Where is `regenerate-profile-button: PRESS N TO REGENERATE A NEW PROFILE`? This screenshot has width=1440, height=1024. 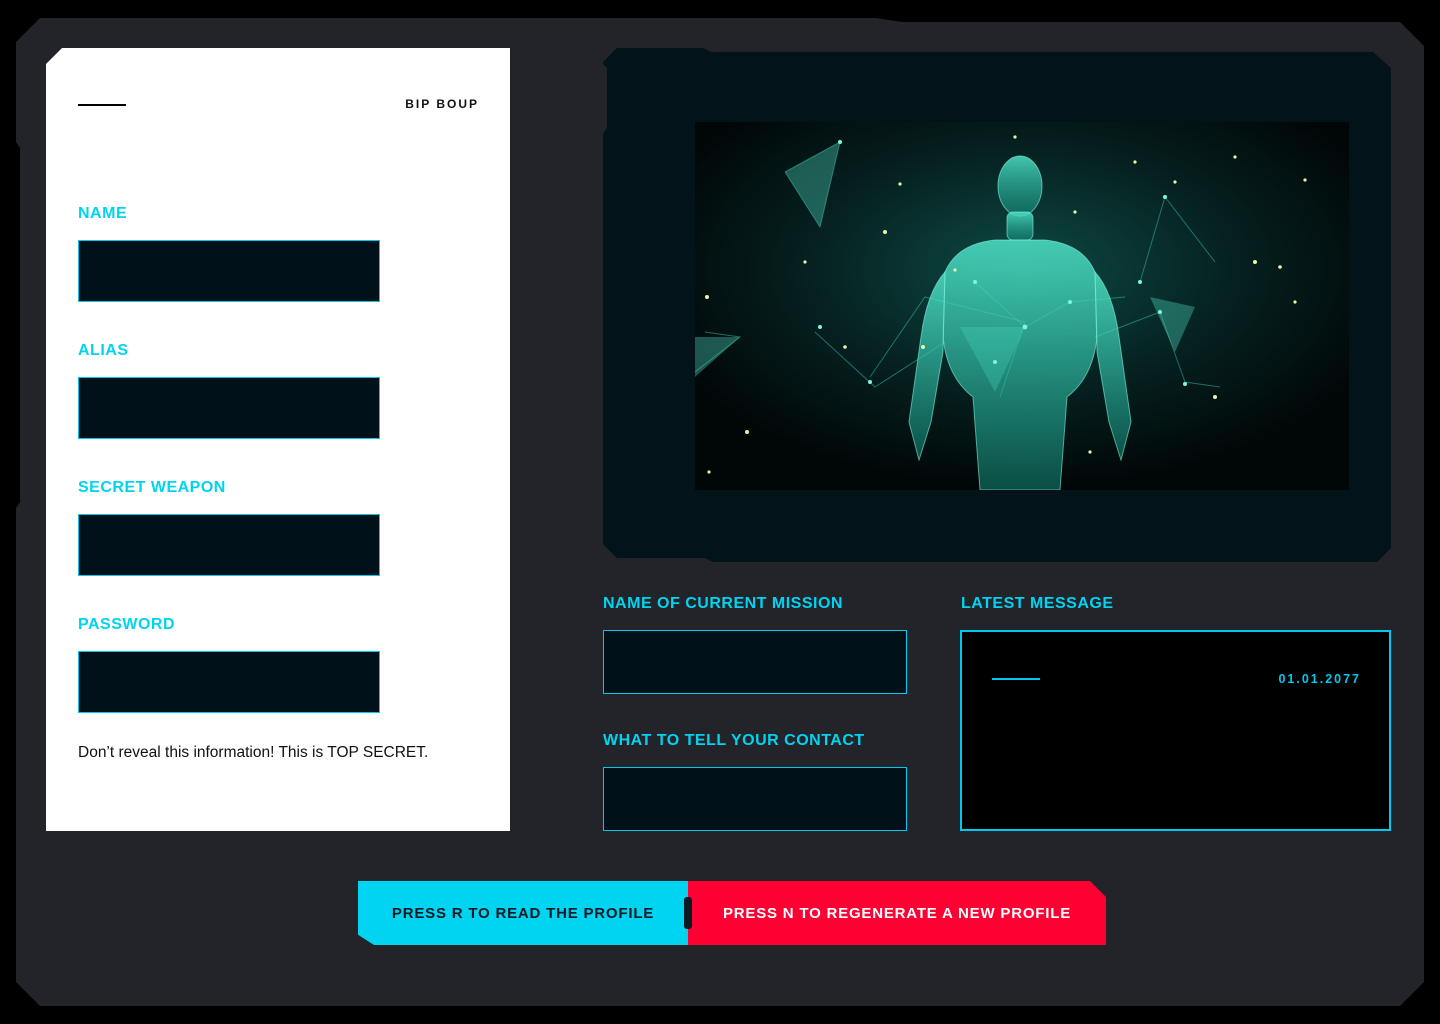 regenerate-profile-button: PRESS N TO REGENERATE A NEW PROFILE is located at coordinates (897, 913).